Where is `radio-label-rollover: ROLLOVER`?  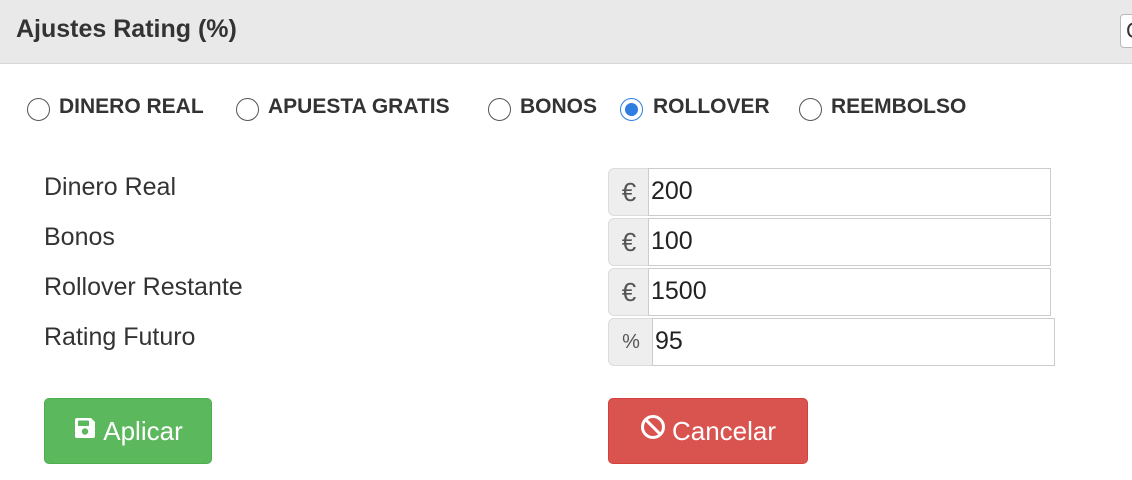 radio-label-rollover: ROLLOVER is located at coordinates (711, 106).